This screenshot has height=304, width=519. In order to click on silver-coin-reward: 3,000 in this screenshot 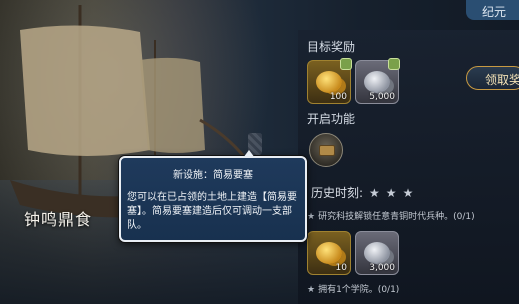, I will do `click(377, 253)`.